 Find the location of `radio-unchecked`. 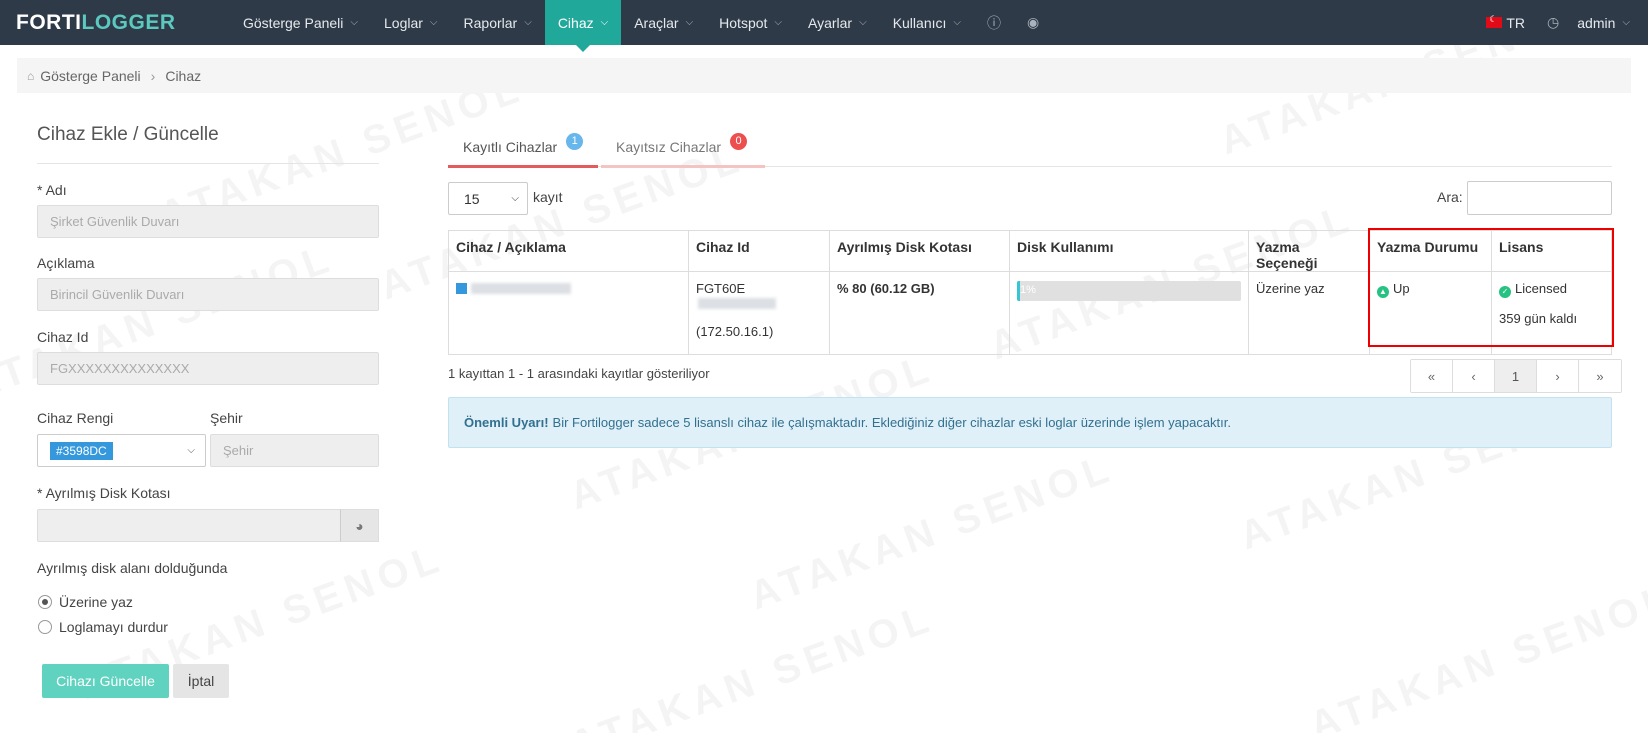

radio-unchecked is located at coordinates (45, 627).